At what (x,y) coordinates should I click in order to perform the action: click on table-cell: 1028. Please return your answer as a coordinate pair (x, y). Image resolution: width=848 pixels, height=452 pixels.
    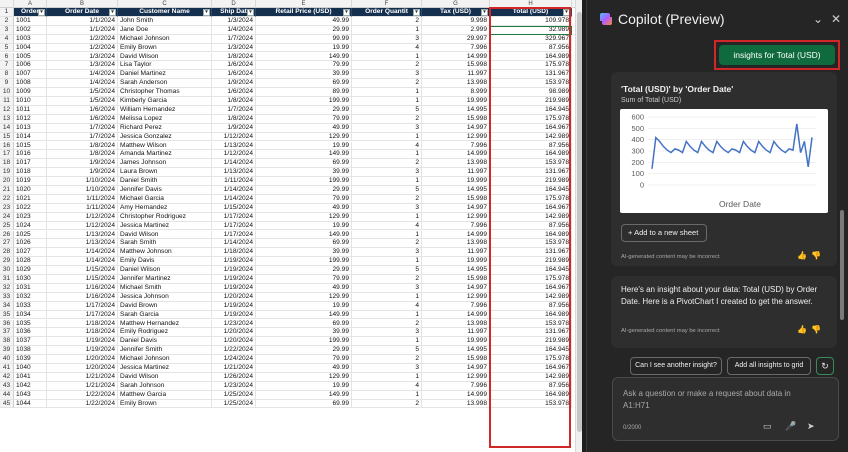
    Looking at the image, I should click on (30, 262).